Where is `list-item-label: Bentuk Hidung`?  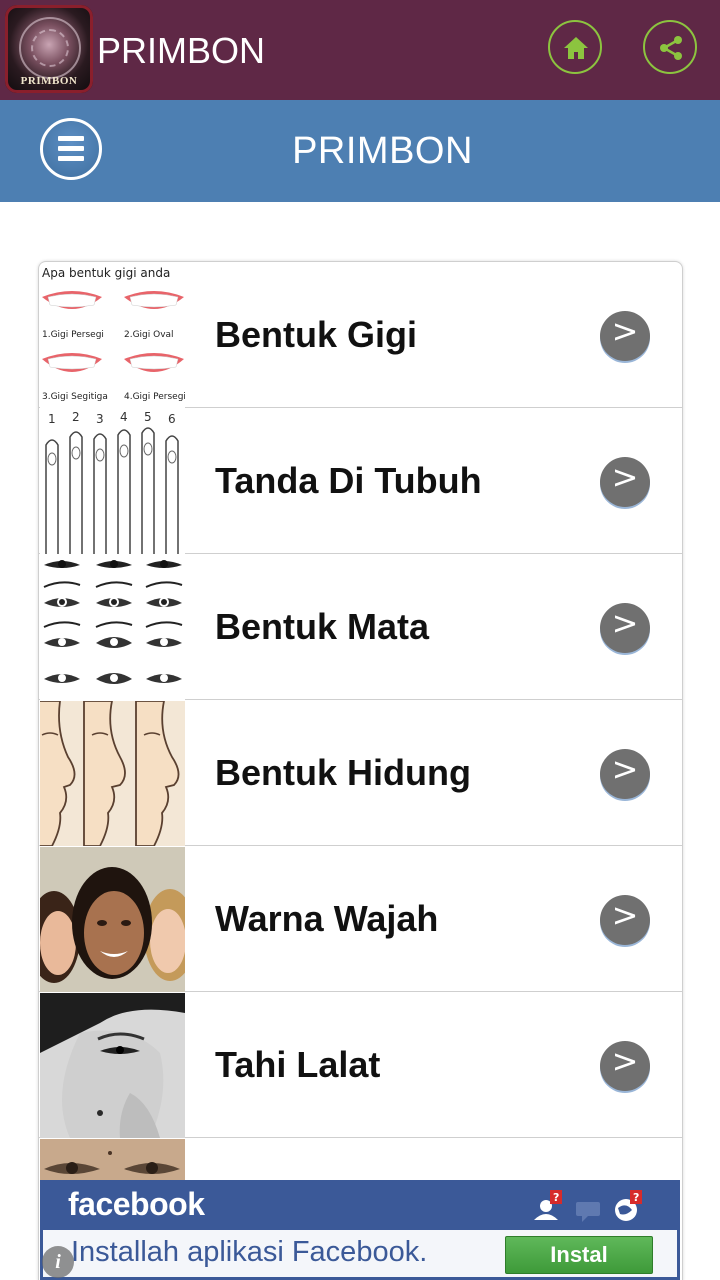
list-item-label: Bentuk Hidung is located at coordinates (343, 772).